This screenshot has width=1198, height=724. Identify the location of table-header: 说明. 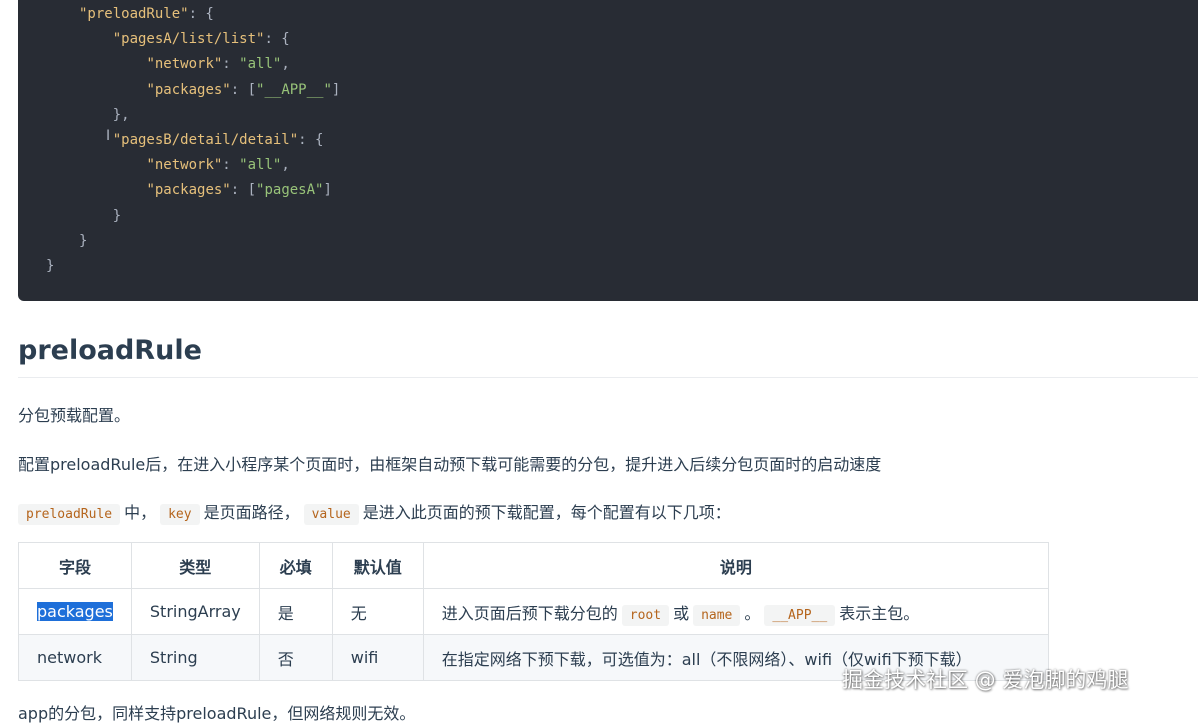
(736, 565).